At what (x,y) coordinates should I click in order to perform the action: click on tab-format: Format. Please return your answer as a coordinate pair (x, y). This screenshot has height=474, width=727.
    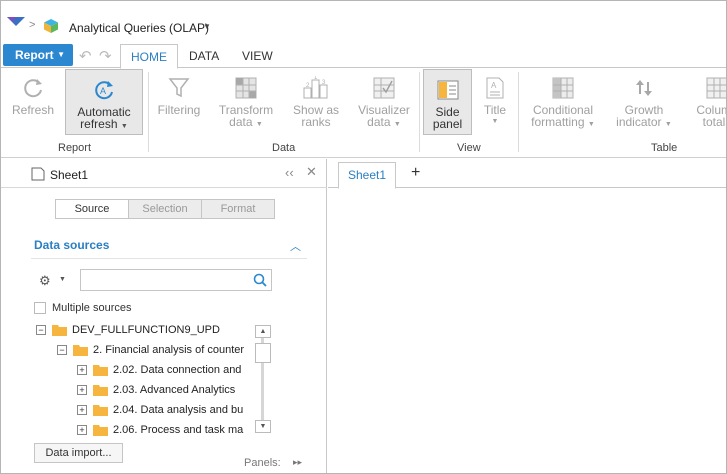
    Looking at the image, I should click on (238, 209).